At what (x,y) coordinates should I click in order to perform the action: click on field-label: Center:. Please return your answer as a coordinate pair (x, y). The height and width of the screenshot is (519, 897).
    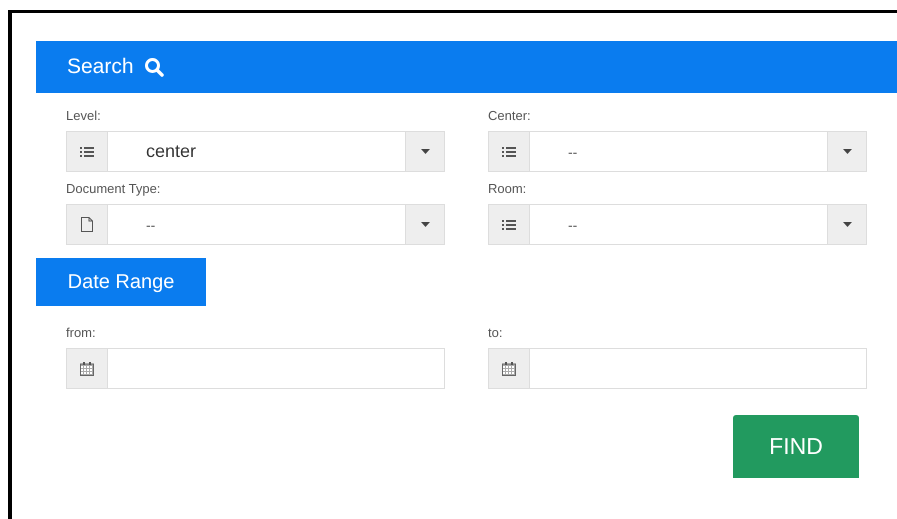
    Looking at the image, I should click on (509, 116).